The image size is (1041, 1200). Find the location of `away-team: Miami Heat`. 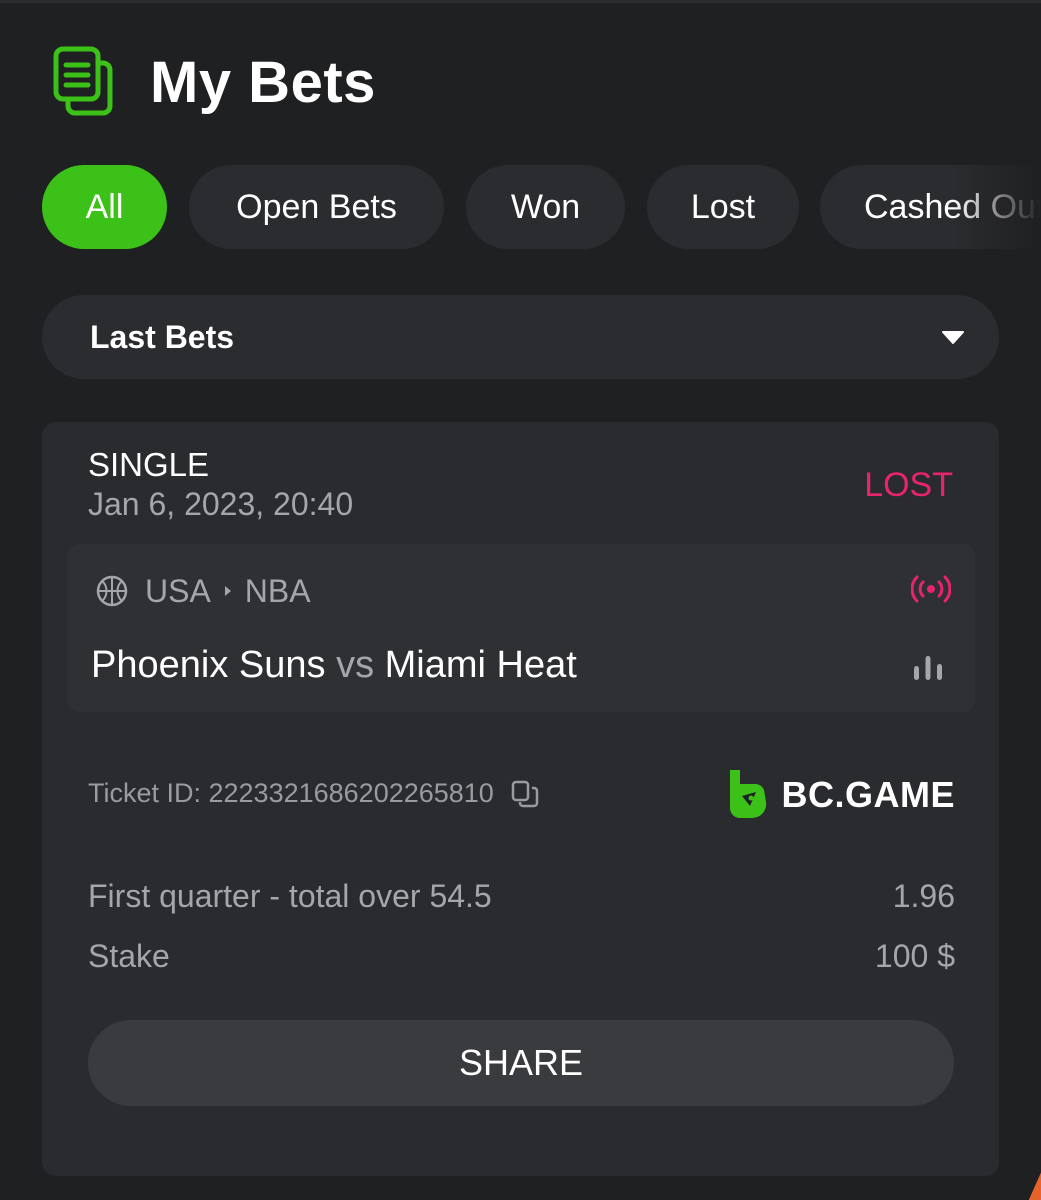

away-team: Miami Heat is located at coordinates (480, 665).